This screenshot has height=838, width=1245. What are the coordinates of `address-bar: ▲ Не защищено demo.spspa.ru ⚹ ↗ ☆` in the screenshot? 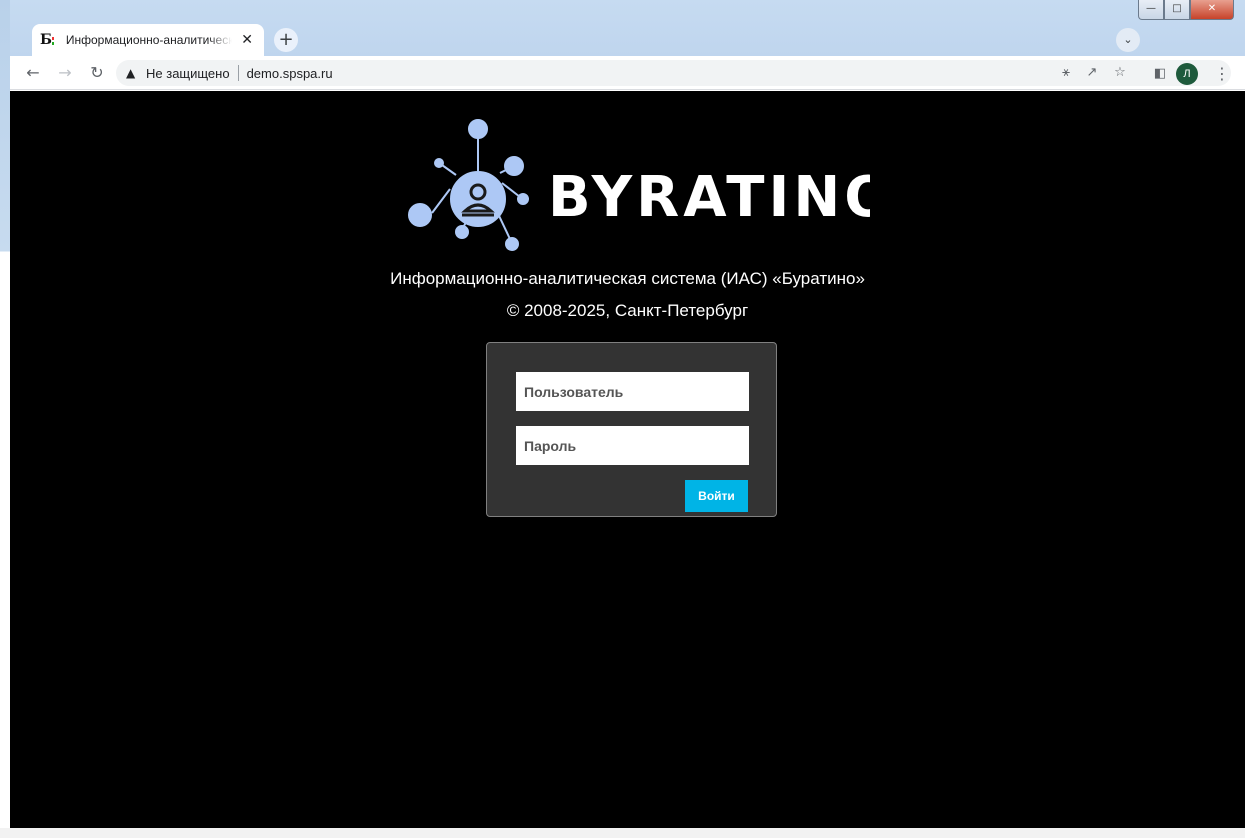 It's located at (673, 73).